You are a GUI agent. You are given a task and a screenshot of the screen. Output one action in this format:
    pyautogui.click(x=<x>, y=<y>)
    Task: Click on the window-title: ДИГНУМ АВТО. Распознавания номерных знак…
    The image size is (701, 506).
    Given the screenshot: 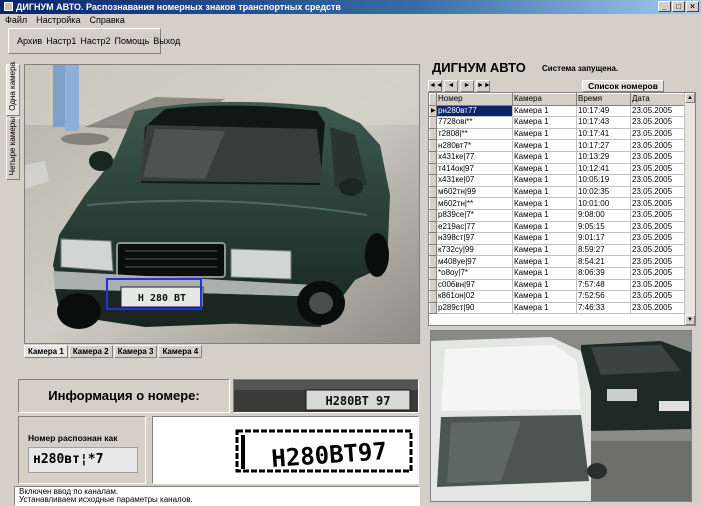 What is the action you would take?
    pyautogui.click(x=178, y=7)
    